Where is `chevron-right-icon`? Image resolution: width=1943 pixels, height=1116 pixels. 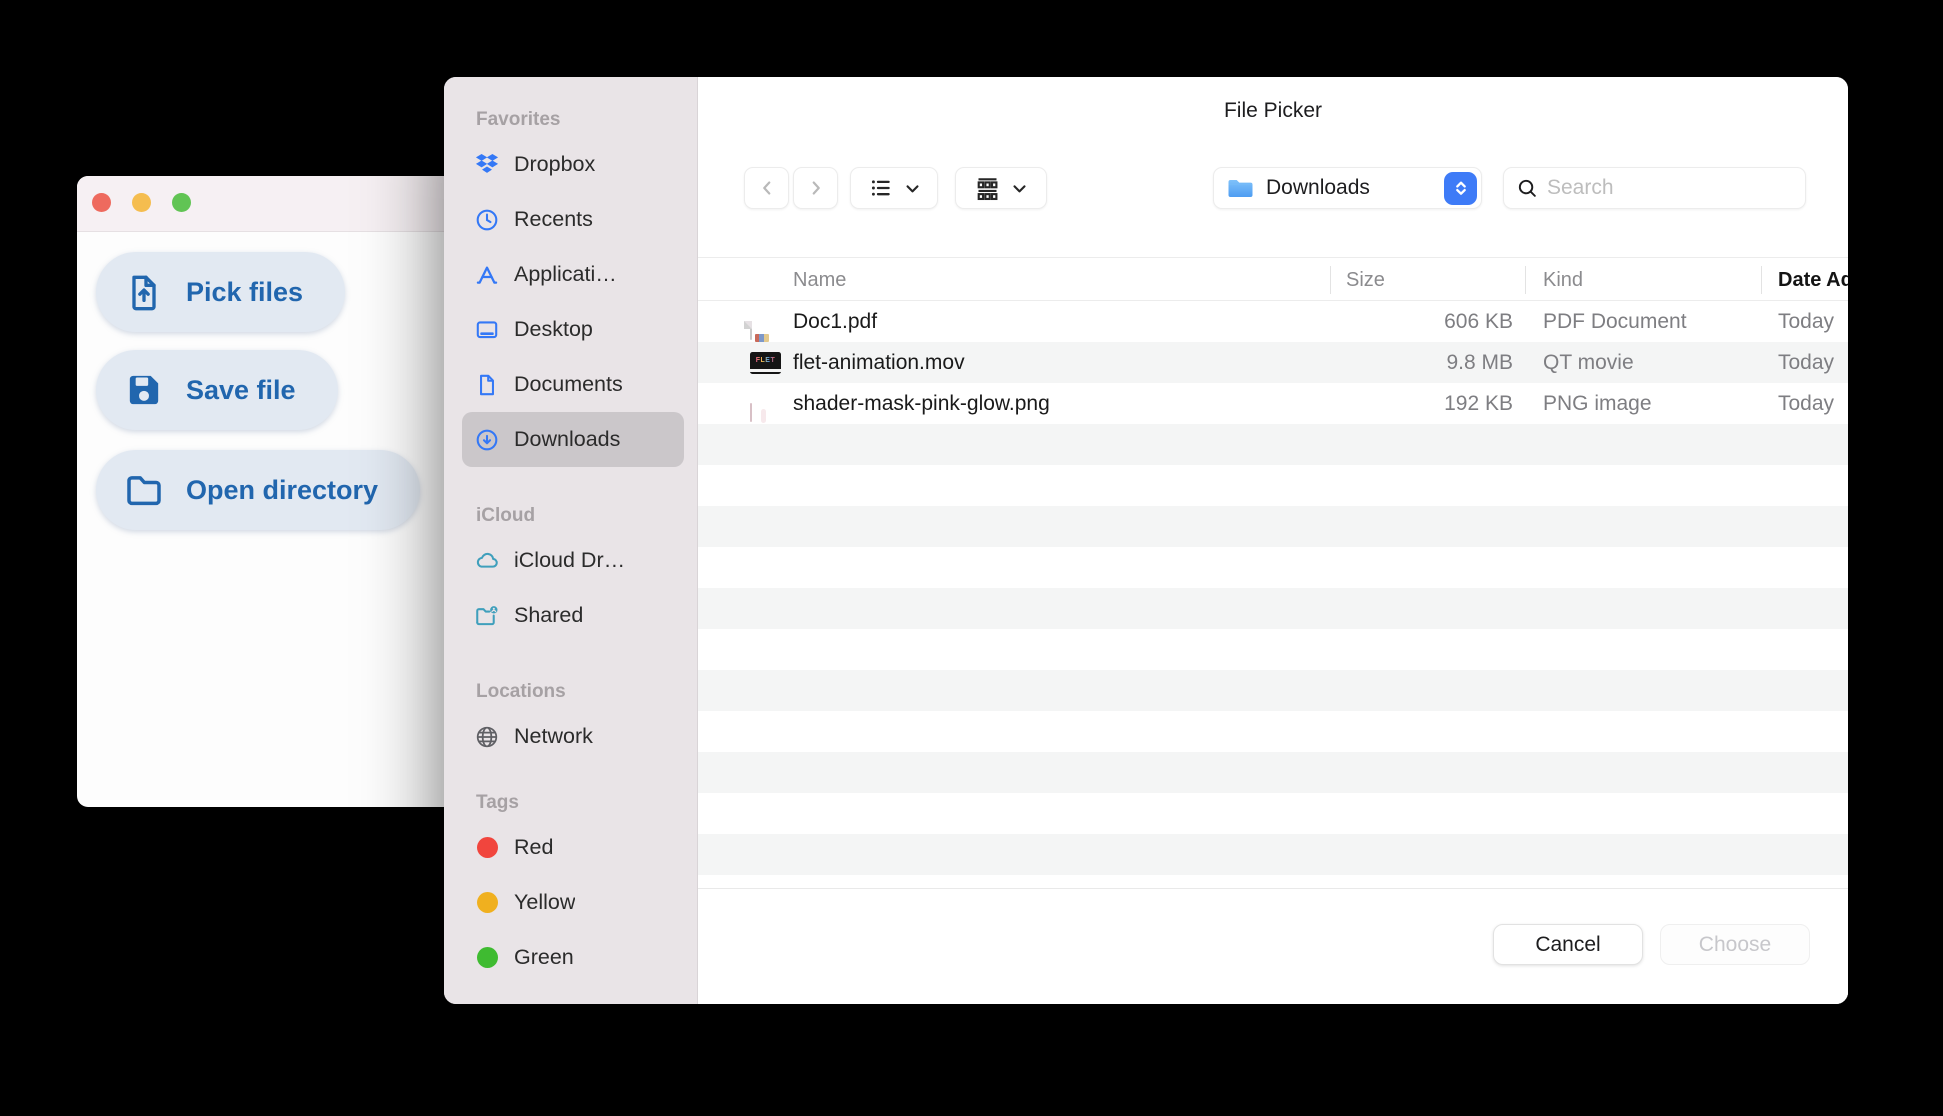
chevron-right-icon is located at coordinates (816, 188).